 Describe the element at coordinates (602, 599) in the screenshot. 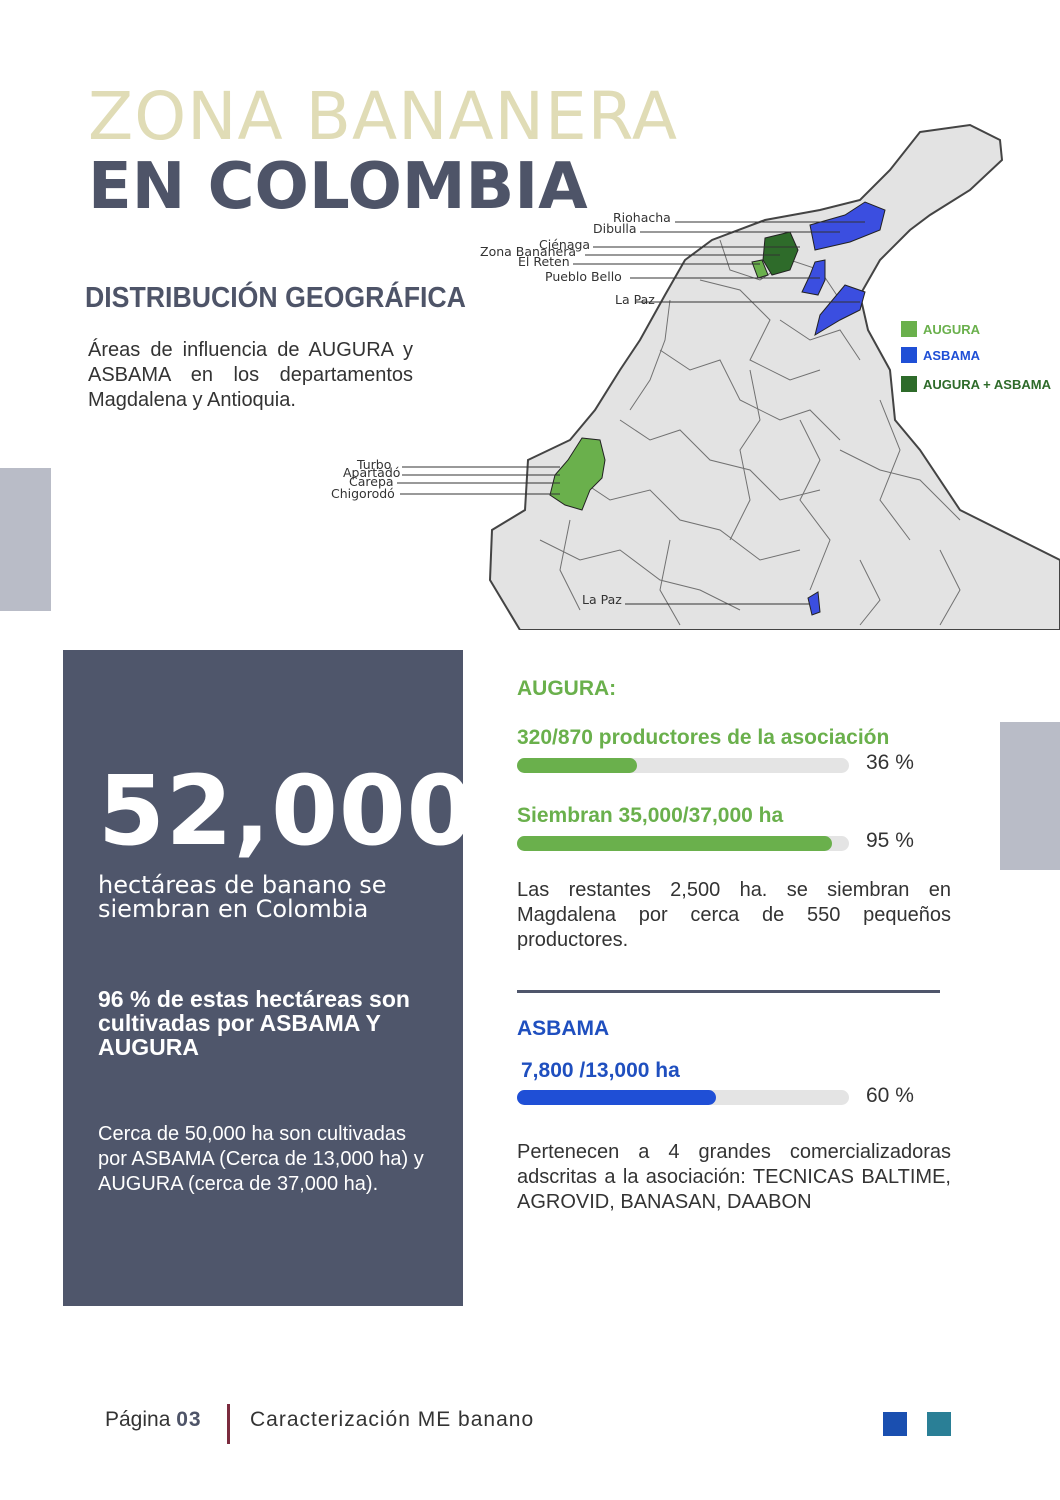

I see `map-label-la-paz-south: La Paz` at that location.